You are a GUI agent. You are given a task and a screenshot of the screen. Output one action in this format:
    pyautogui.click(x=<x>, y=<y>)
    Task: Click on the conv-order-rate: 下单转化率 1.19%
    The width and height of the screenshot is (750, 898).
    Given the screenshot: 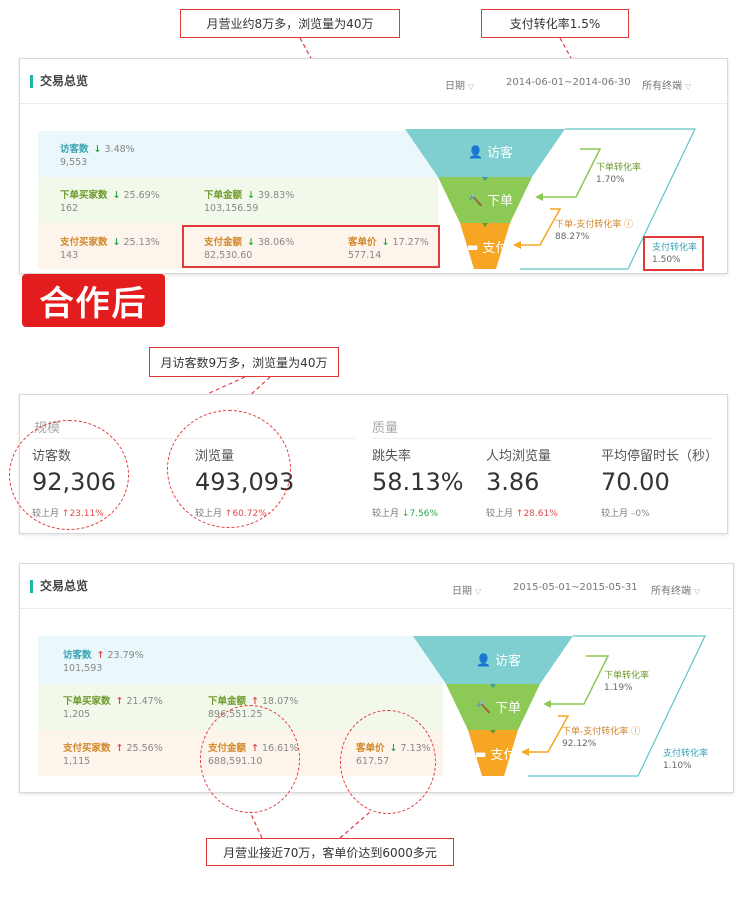 What is the action you would take?
    pyautogui.click(x=627, y=682)
    